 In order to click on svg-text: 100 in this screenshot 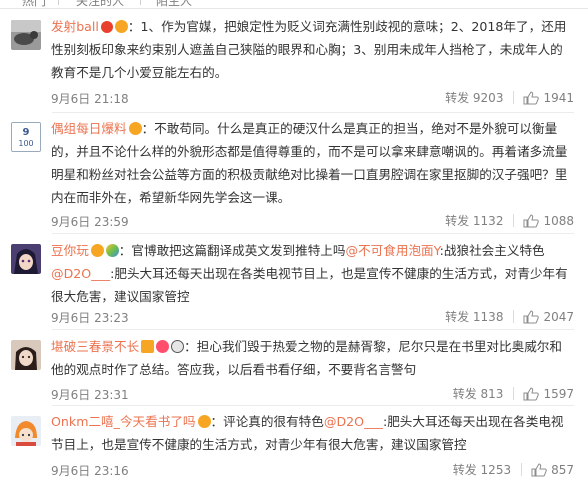, I will do `click(25, 143)`.